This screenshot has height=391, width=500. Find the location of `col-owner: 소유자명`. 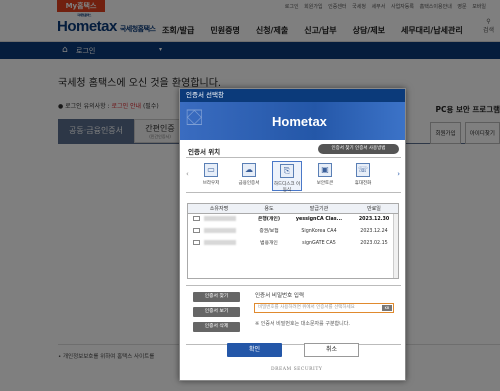

col-owner: 소유자명 is located at coordinates (219, 208).